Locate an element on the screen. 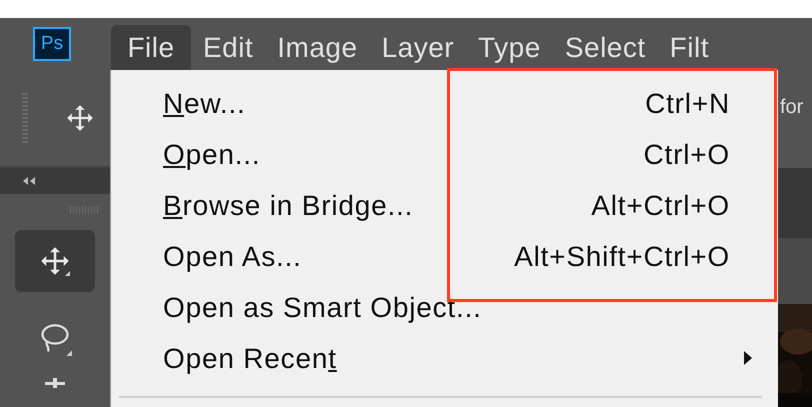  menu-entry: New... Ctrl+N is located at coordinates (444, 103).